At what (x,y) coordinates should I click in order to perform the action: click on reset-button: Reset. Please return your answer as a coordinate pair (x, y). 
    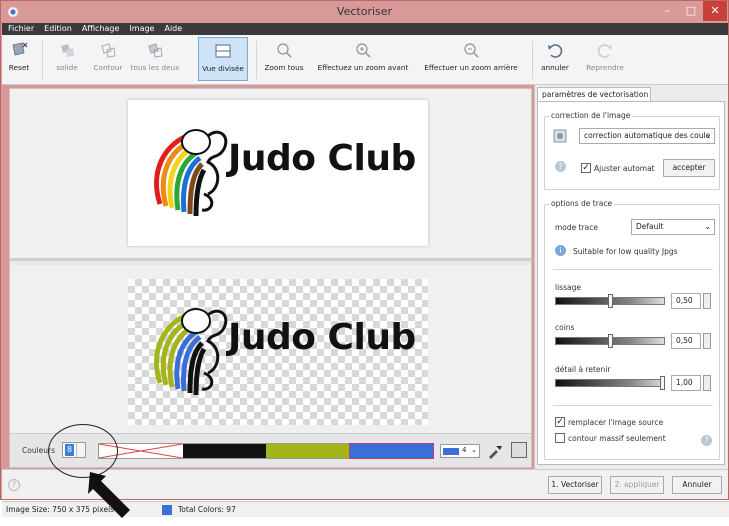
    Looking at the image, I should click on (19, 59).